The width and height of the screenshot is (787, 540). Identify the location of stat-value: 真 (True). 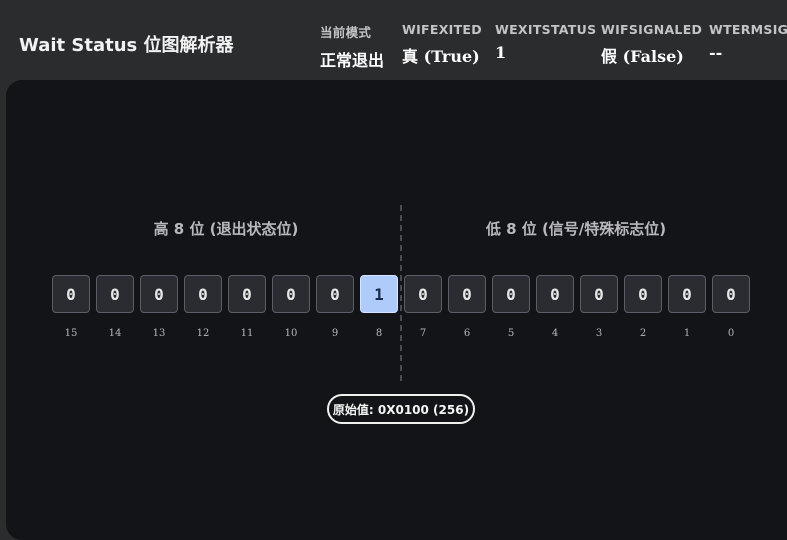
(441, 56).